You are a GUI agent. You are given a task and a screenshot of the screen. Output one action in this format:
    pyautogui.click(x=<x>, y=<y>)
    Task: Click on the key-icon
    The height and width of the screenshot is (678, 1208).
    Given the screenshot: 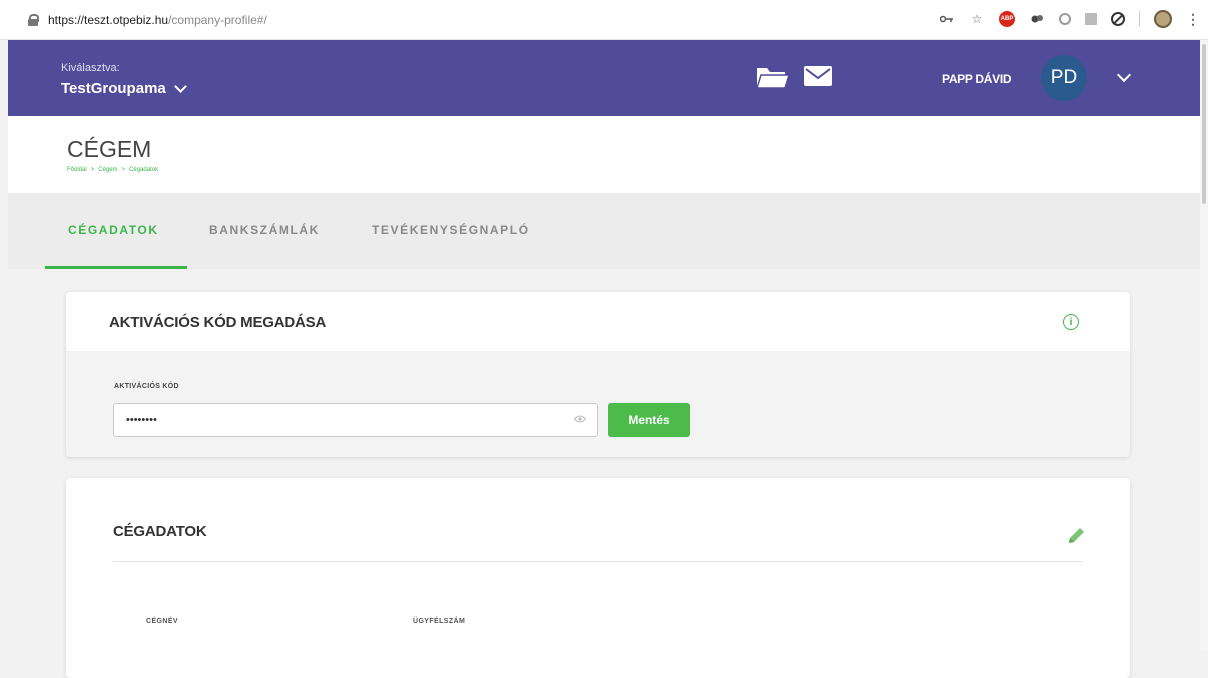 What is the action you would take?
    pyautogui.click(x=947, y=19)
    